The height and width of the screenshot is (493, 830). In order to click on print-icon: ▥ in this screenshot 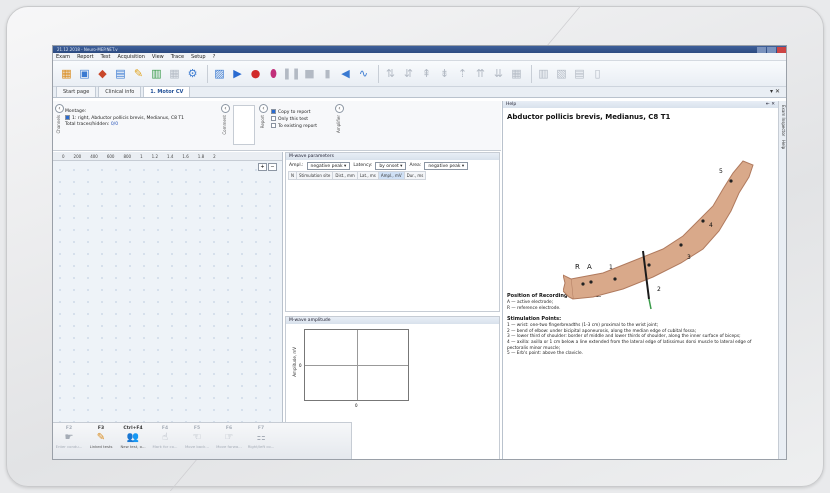, I will do `click(156, 73)`.